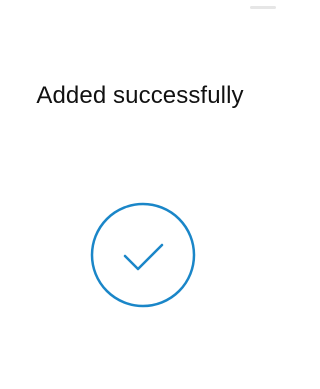 This screenshot has height=389, width=320. What do you see at coordinates (140, 95) in the screenshot?
I see `success-message: Added successfully` at bounding box center [140, 95].